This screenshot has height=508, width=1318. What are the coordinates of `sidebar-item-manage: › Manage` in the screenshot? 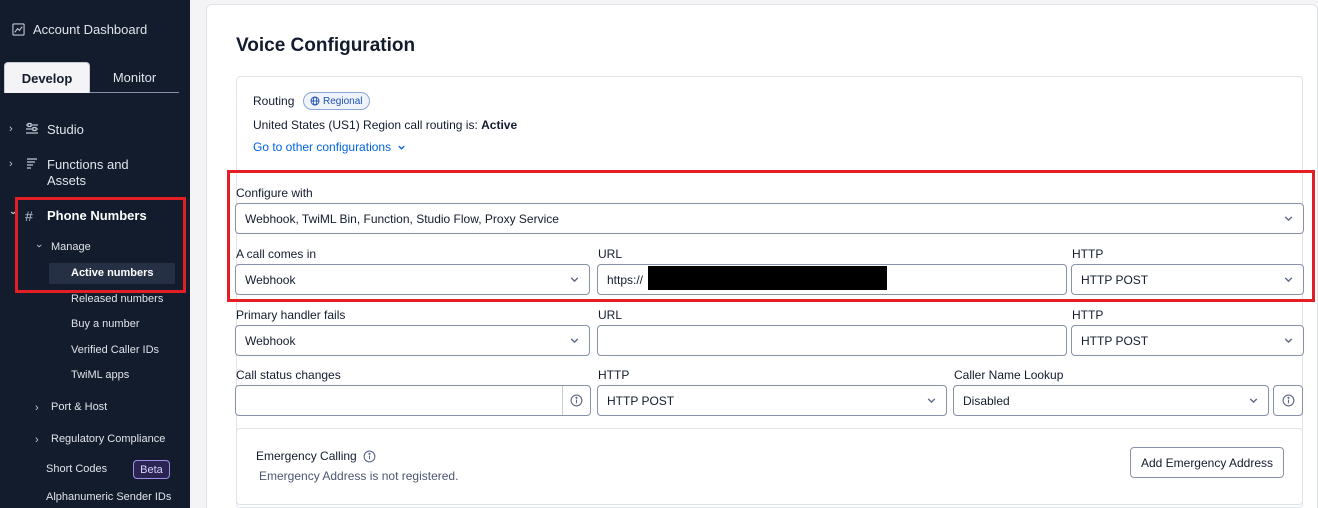 It's located at (62, 248).